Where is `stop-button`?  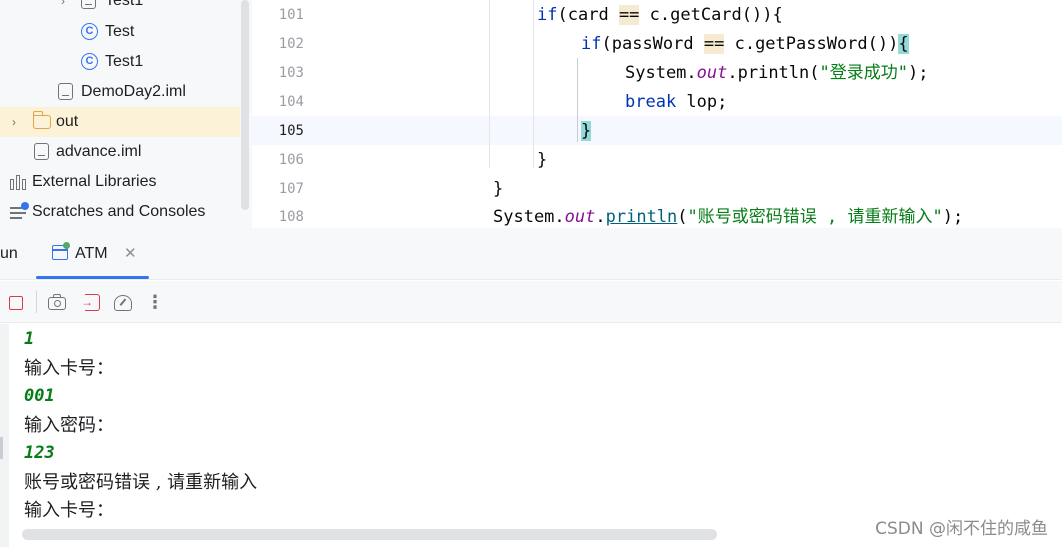 stop-button is located at coordinates (15, 302).